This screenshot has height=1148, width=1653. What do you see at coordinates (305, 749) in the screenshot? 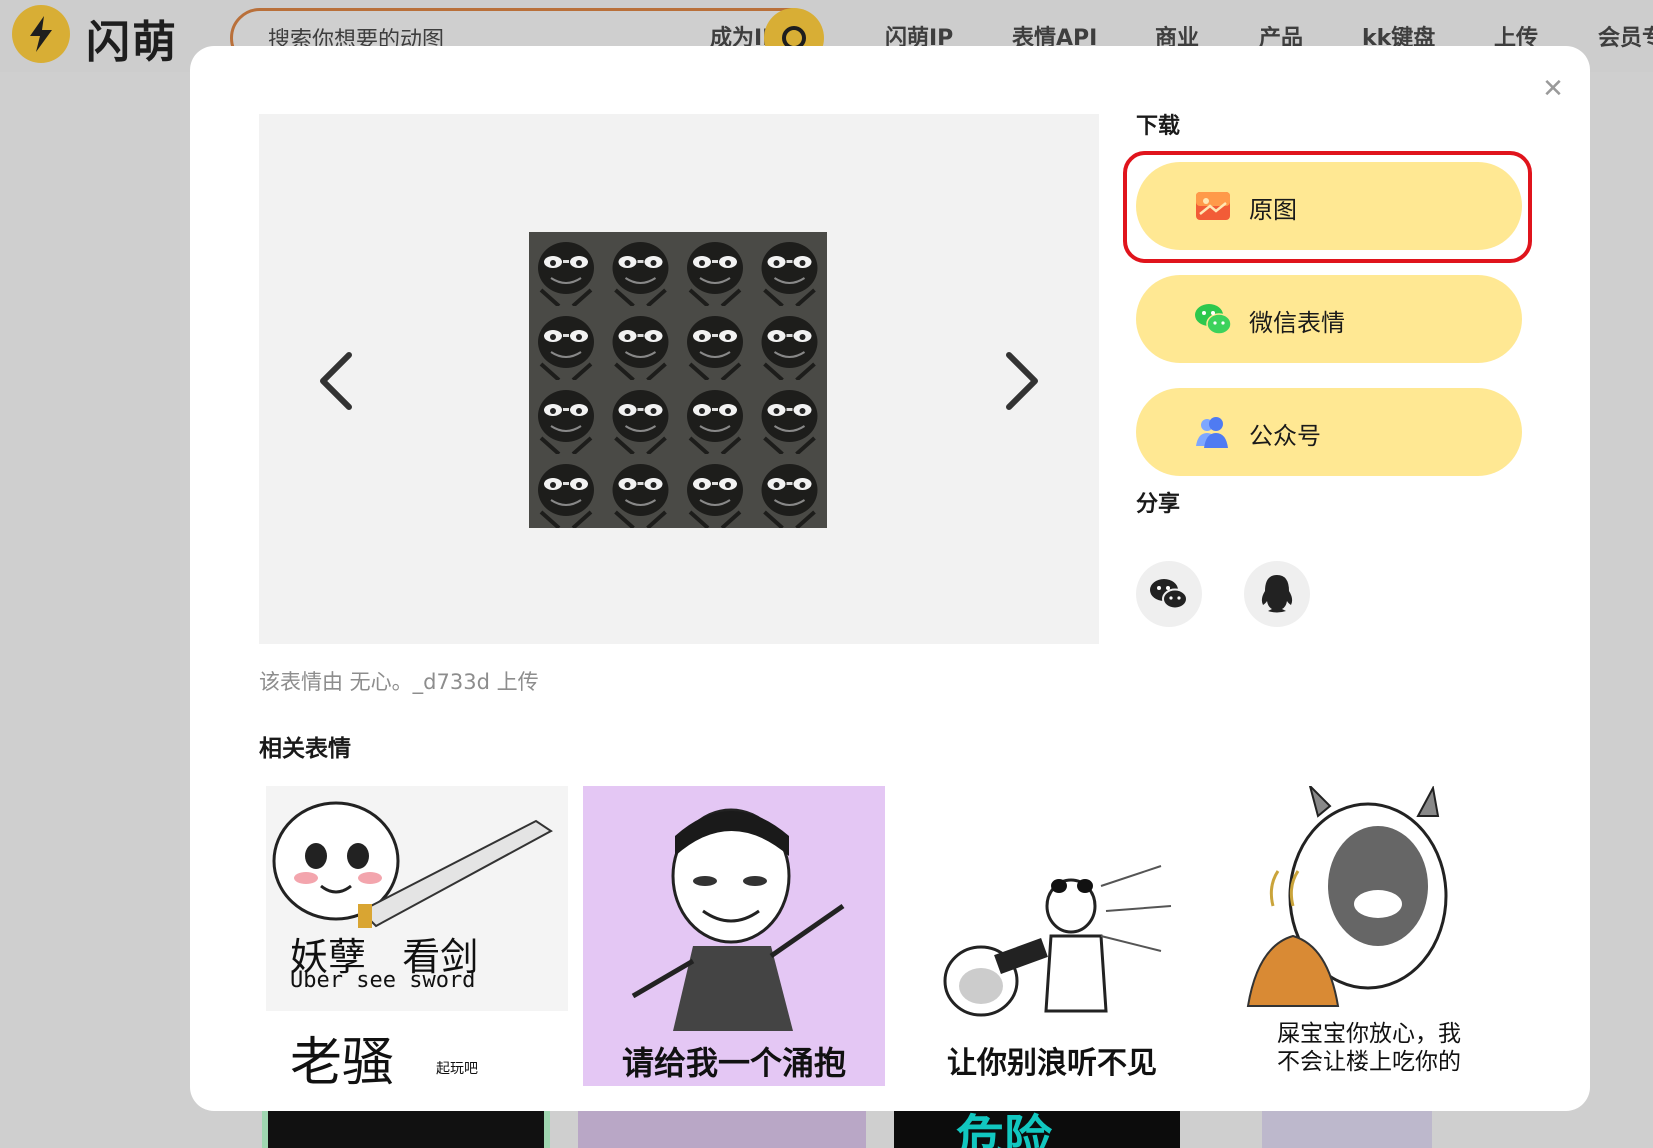
I see `related-section-title: 相关表情` at bounding box center [305, 749].